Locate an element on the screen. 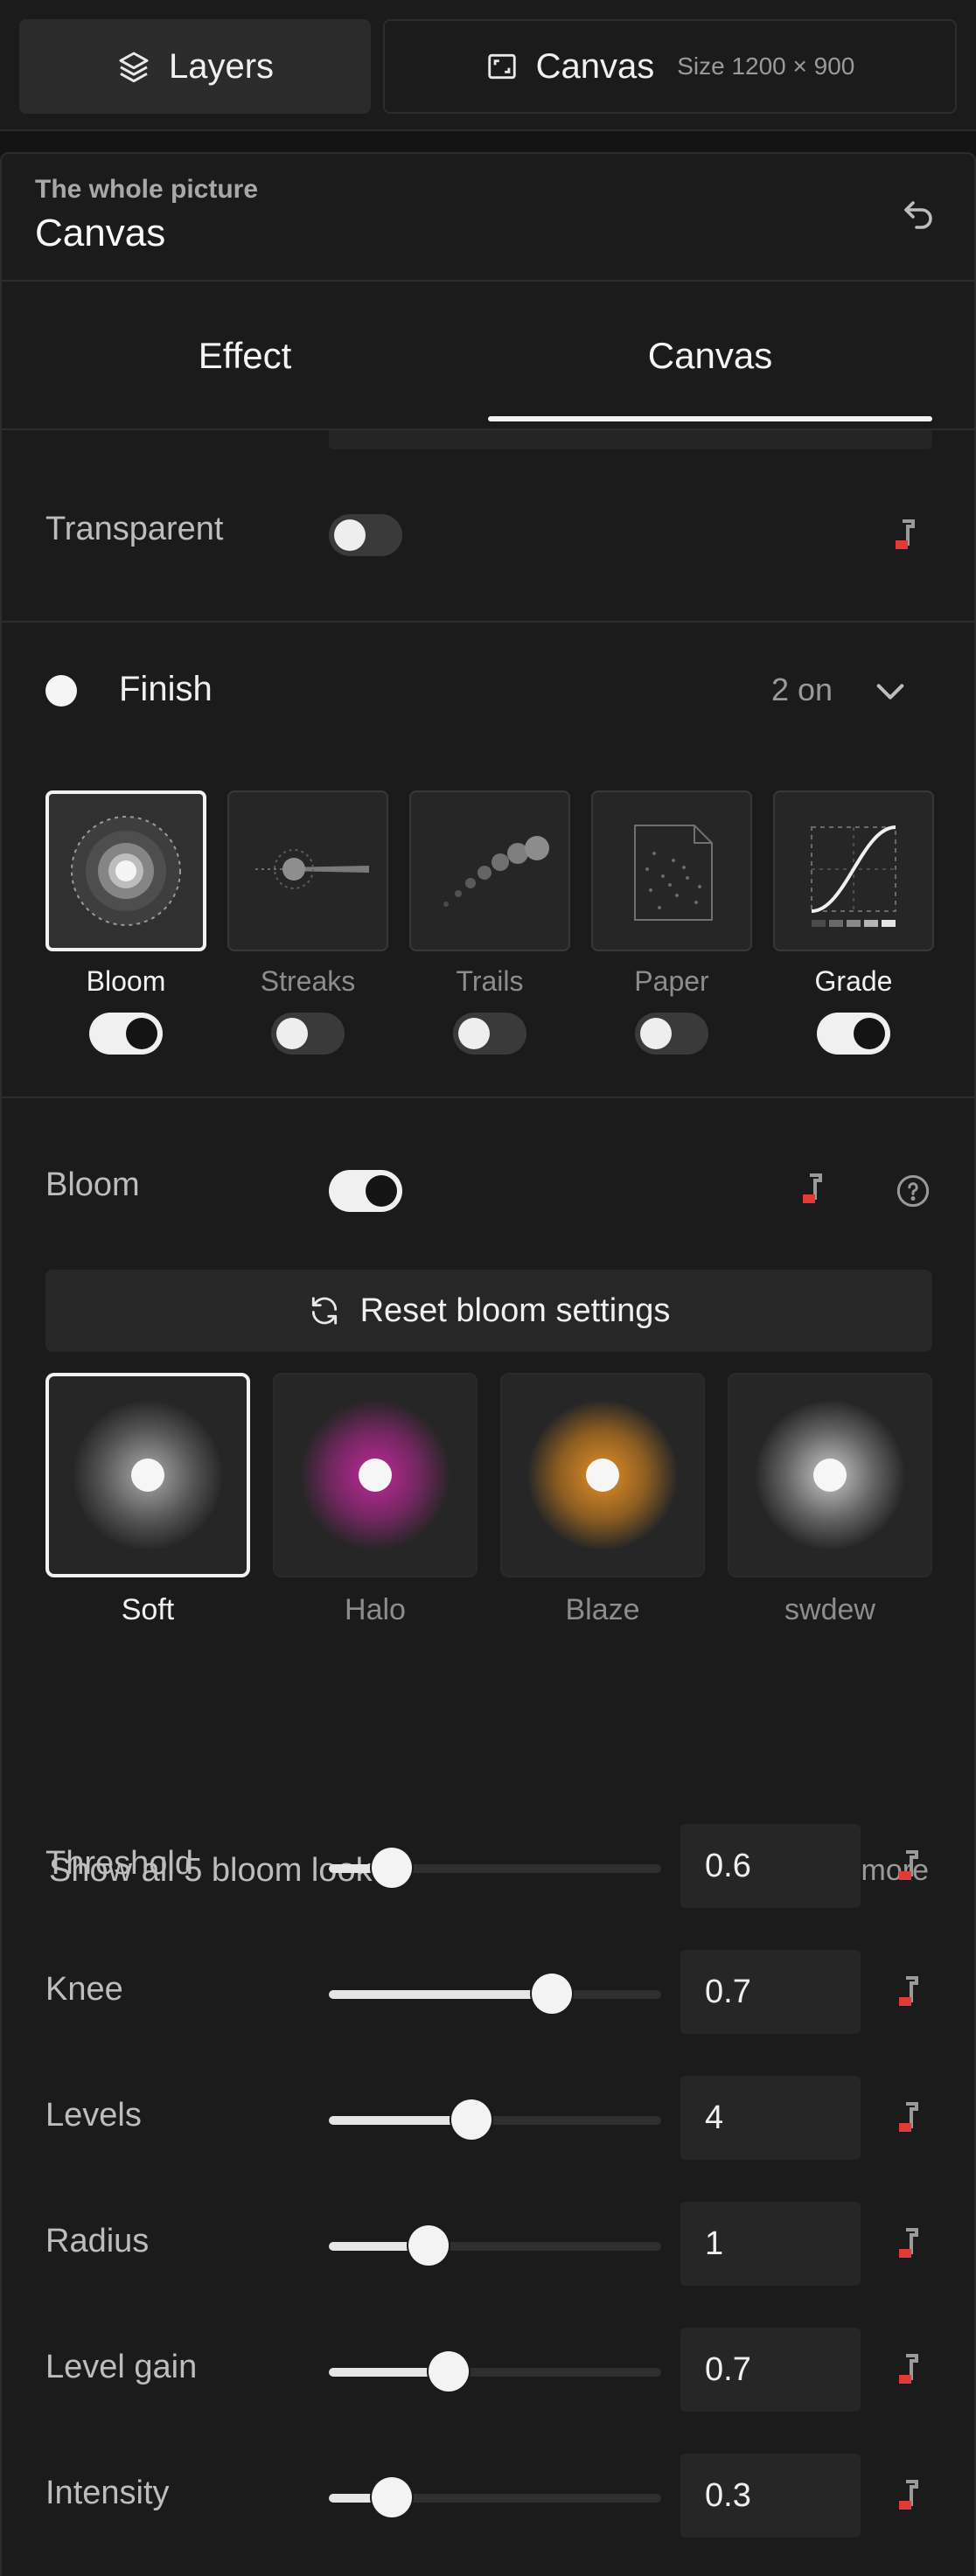  reset-bloom-button: Reset bloom settings is located at coordinates (488, 1311).